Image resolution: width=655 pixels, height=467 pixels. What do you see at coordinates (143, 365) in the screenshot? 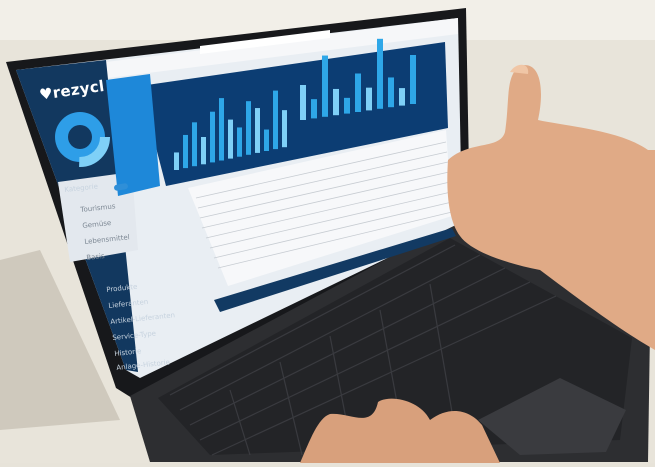
I see `sidebar-item-anlage-historie: Anlage-Historie` at bounding box center [143, 365].